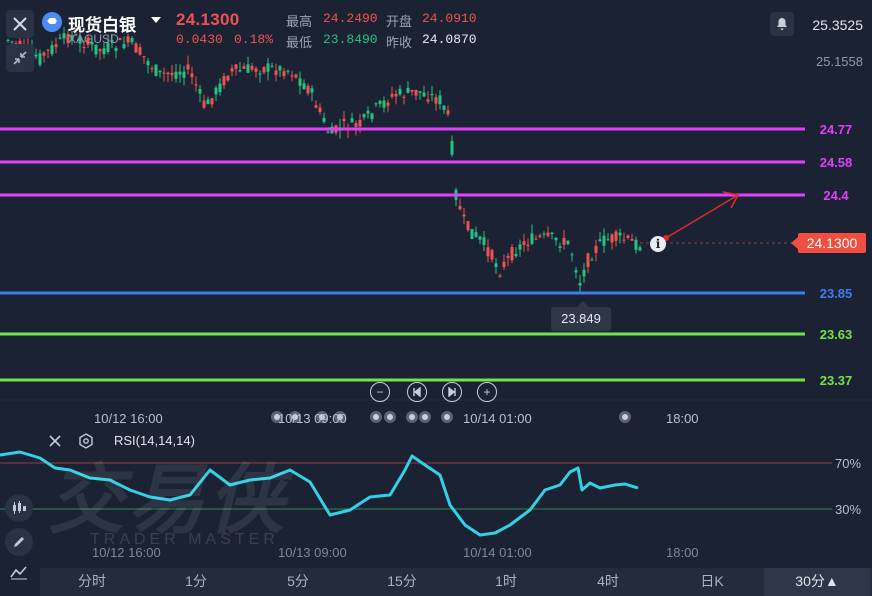  What do you see at coordinates (92, 582) in the screenshot?
I see `tab-timeshare: 分时` at bounding box center [92, 582].